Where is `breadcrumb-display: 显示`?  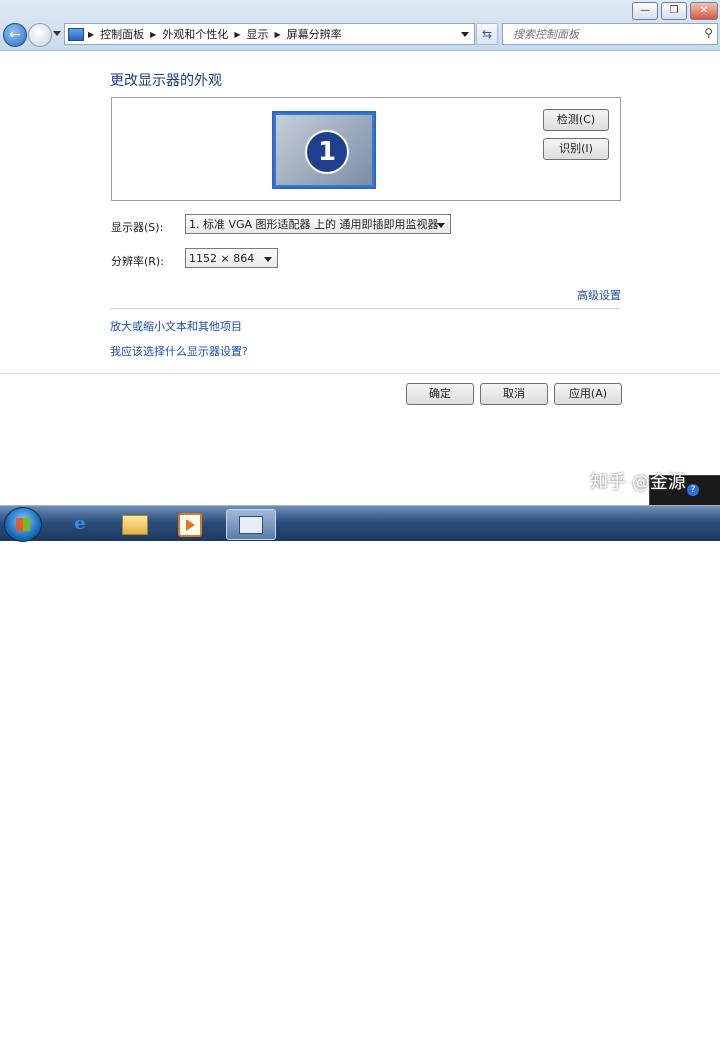 breadcrumb-display: 显示 is located at coordinates (257, 34).